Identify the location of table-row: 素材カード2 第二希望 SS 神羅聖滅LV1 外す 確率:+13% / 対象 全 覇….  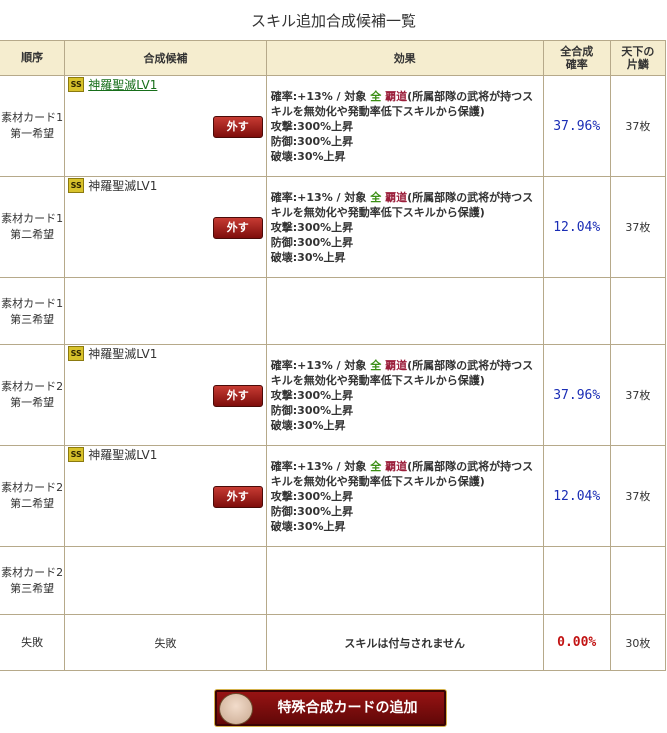
(333, 496).